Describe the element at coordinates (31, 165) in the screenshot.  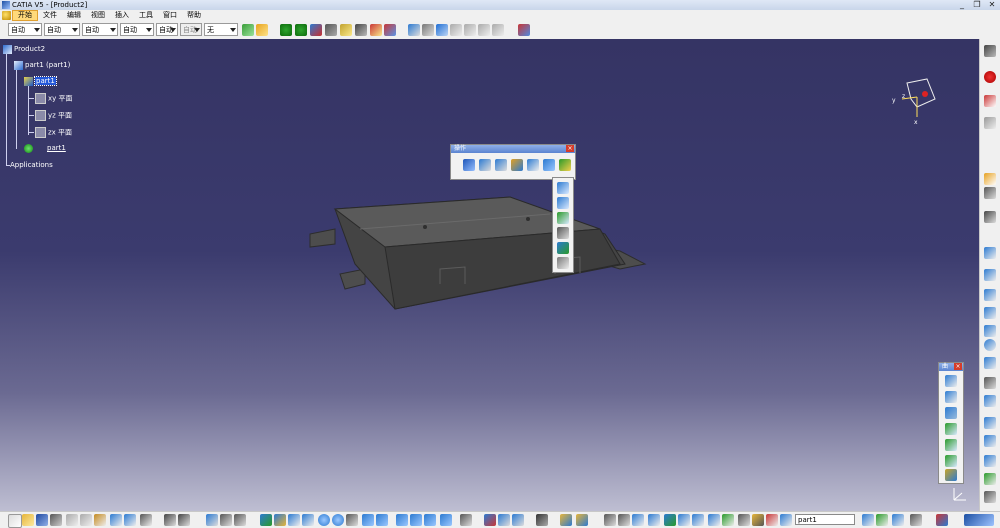
I see `tree-node-applications: Applications` at that location.